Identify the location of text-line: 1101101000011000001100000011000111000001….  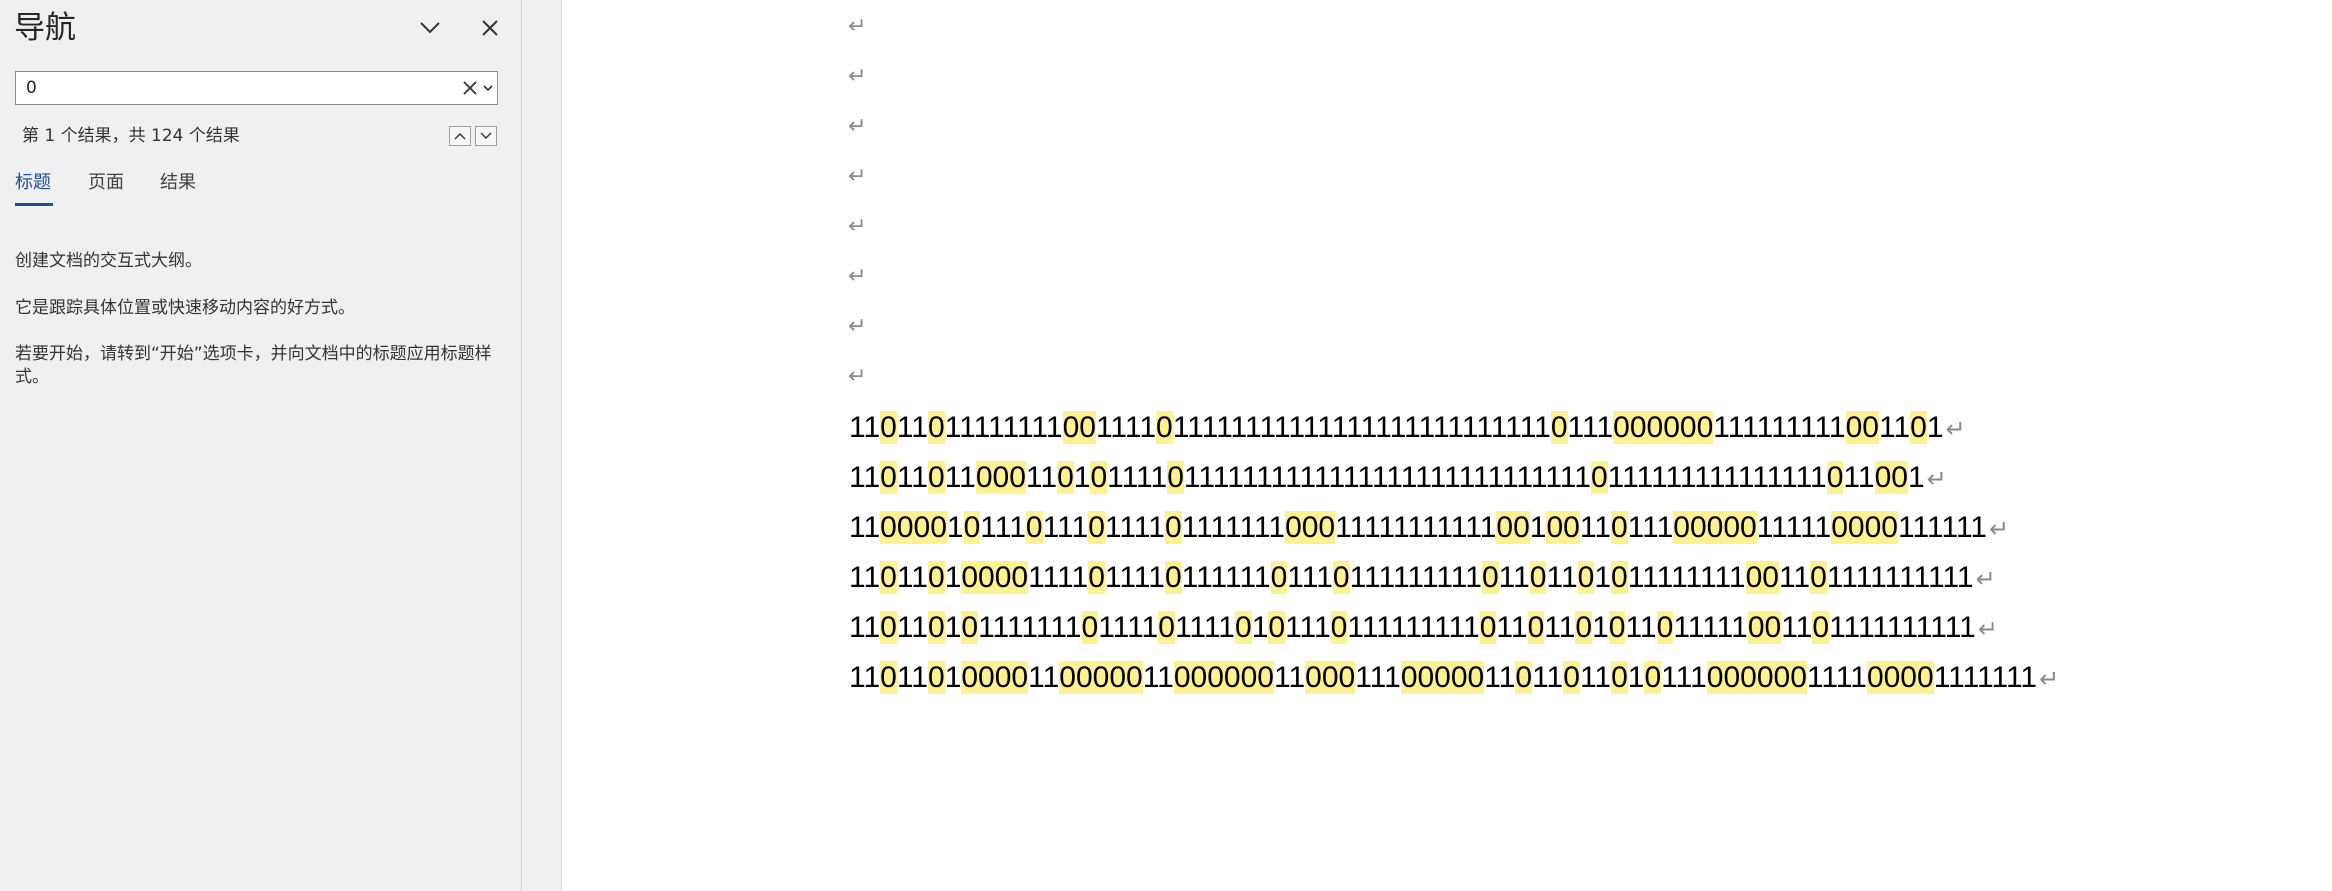
(1454, 679).